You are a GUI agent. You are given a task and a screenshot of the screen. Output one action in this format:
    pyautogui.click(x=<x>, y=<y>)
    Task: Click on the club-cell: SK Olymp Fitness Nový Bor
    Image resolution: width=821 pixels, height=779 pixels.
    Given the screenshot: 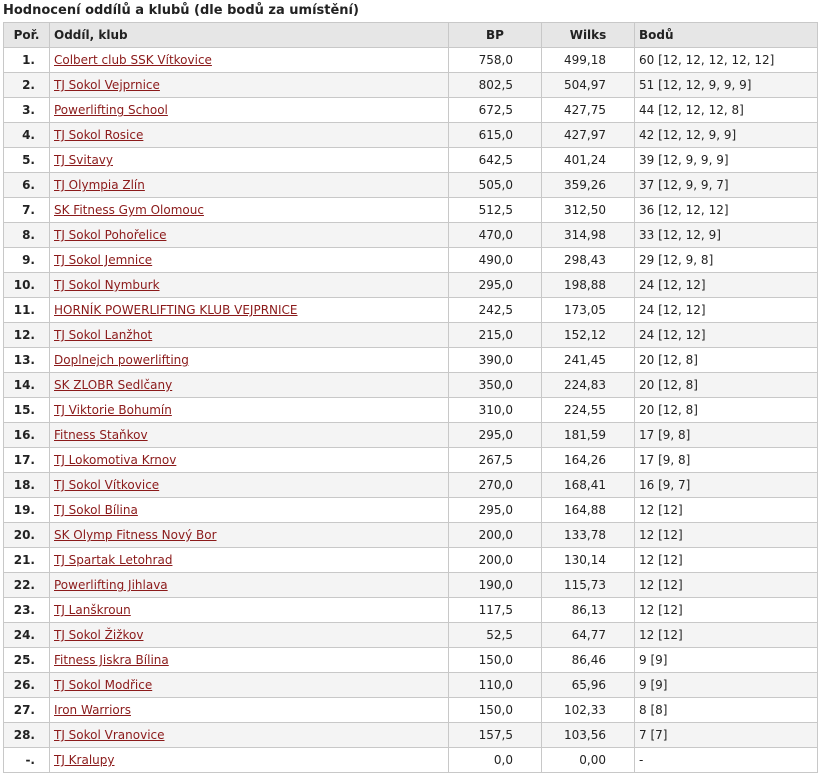 What is the action you would take?
    pyautogui.click(x=249, y=535)
    